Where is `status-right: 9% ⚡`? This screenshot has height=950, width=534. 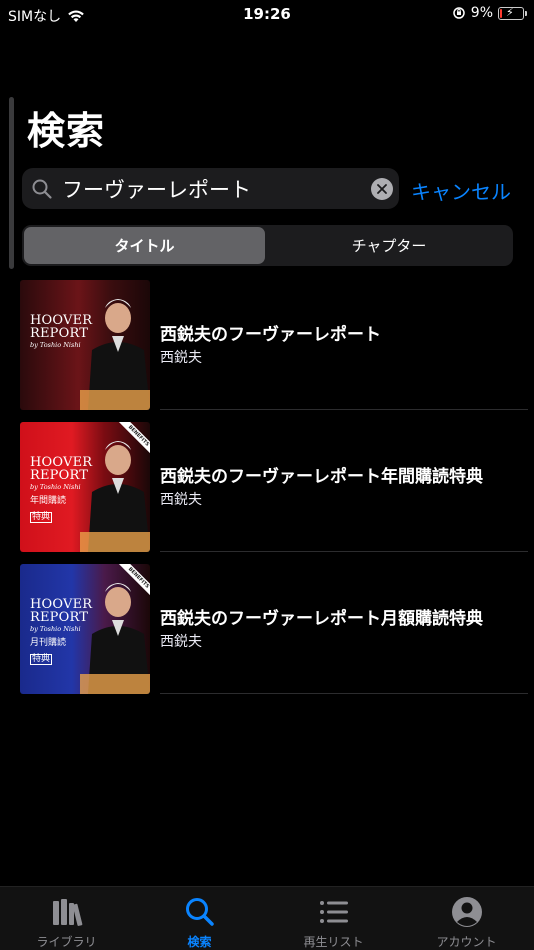
status-right: 9% ⚡ is located at coordinates (489, 13).